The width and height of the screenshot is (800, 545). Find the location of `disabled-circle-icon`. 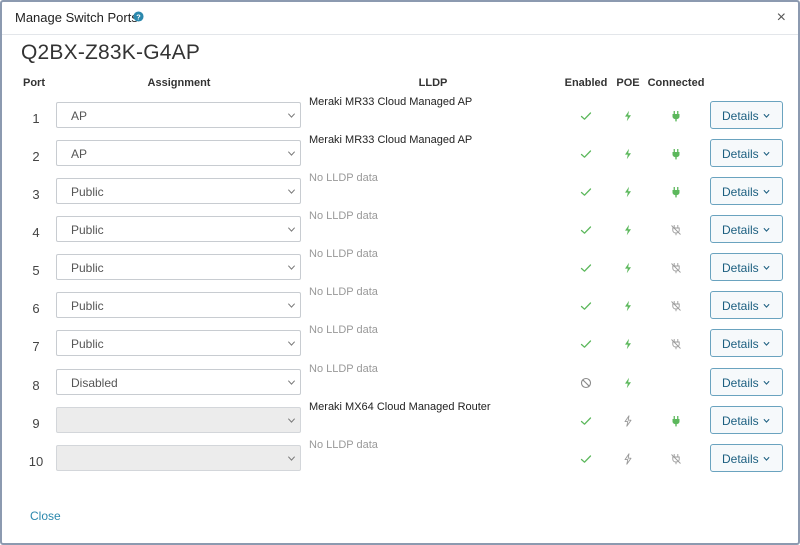

disabled-circle-icon is located at coordinates (586, 382).